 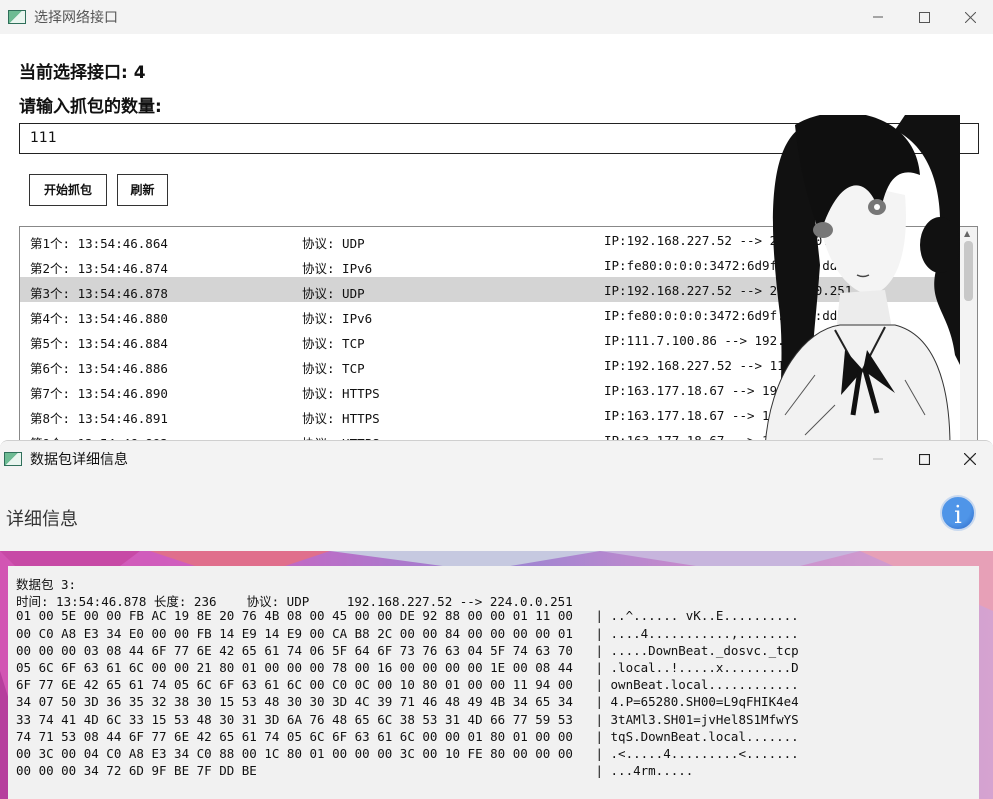 I want to click on minimize-button, so click(x=878, y=17).